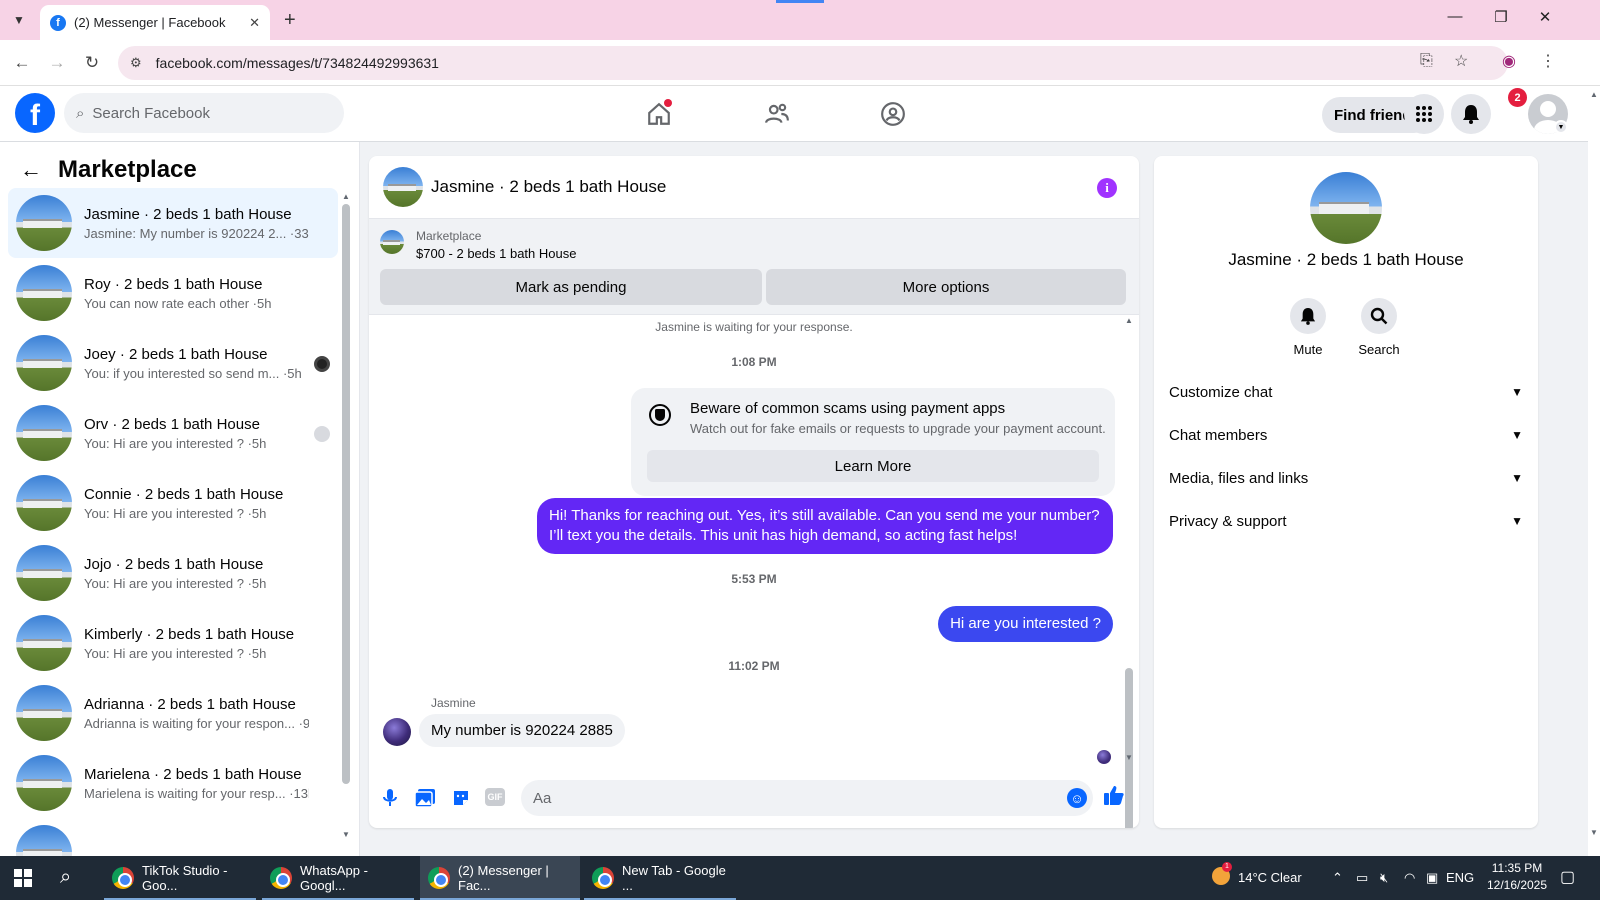 The width and height of the screenshot is (1600, 900). I want to click on search-action: Search, so click(1379, 327).